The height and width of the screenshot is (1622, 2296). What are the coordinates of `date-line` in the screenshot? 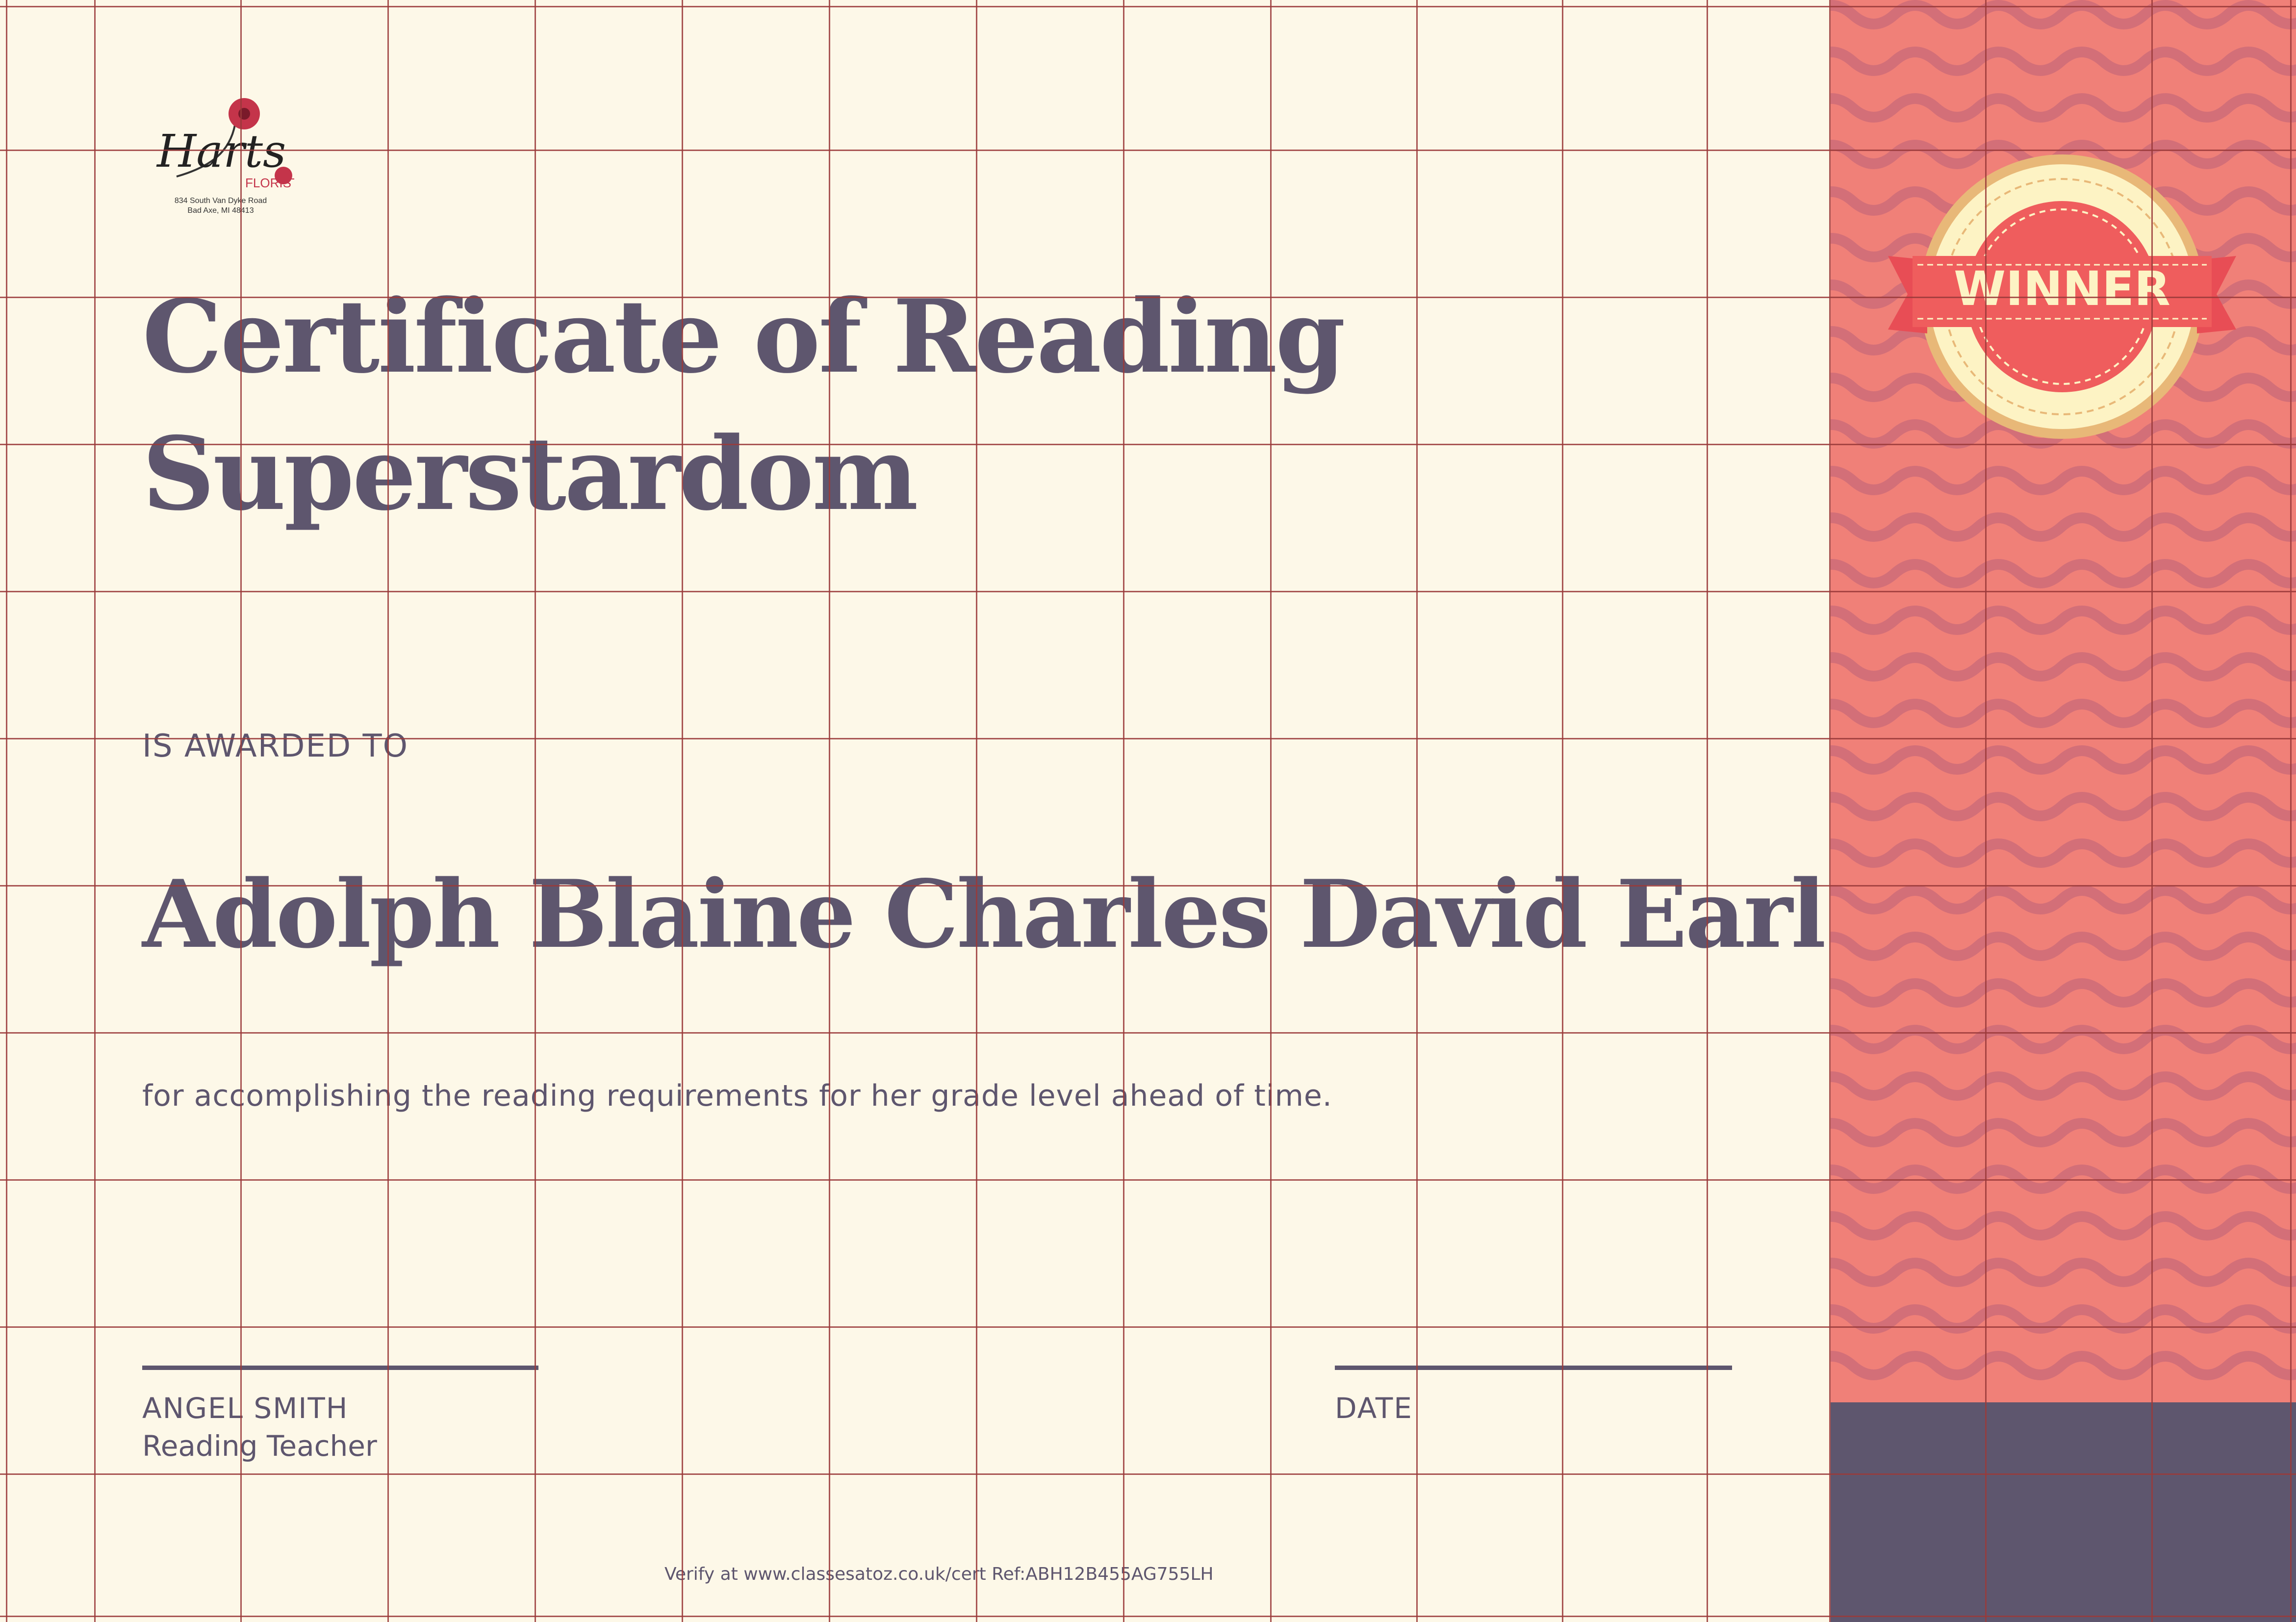 It's located at (1533, 1368).